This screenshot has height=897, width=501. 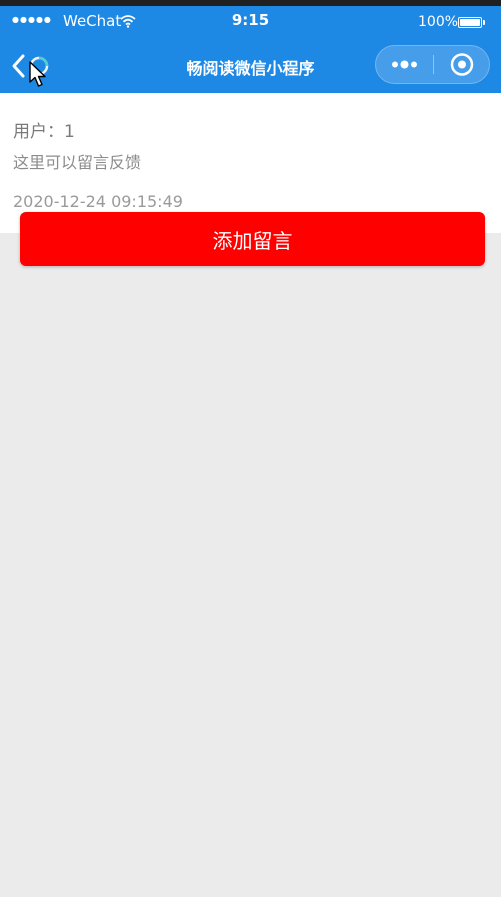 I want to click on battery-percent: 100%, so click(x=438, y=22).